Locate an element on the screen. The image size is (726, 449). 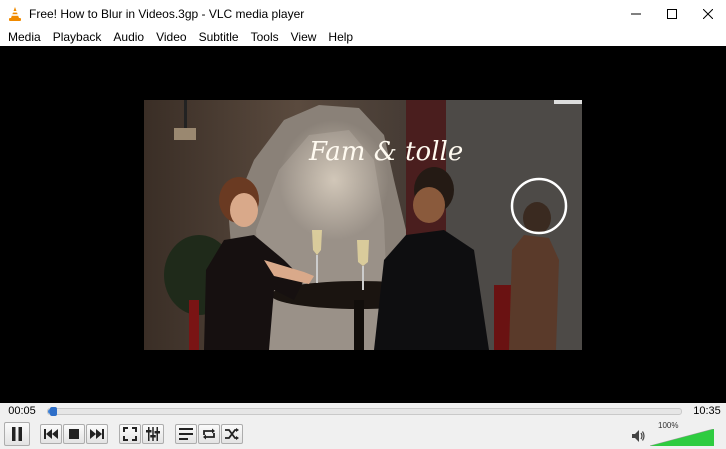
loop-button is located at coordinates (209, 434).